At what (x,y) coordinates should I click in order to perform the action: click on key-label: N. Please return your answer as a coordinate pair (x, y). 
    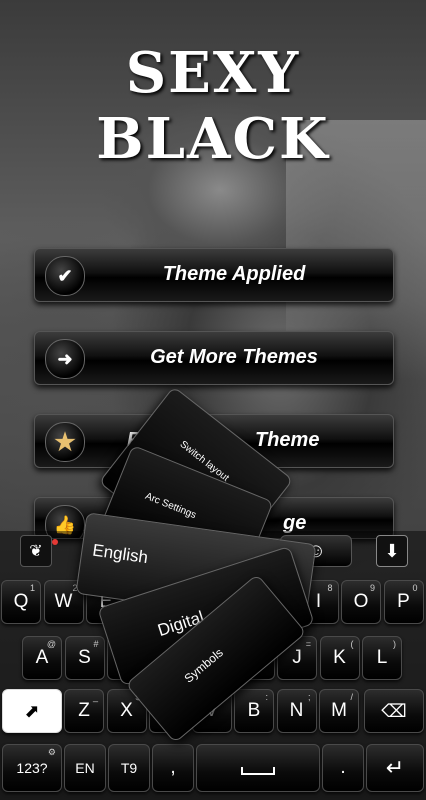
    Looking at the image, I should click on (296, 710).